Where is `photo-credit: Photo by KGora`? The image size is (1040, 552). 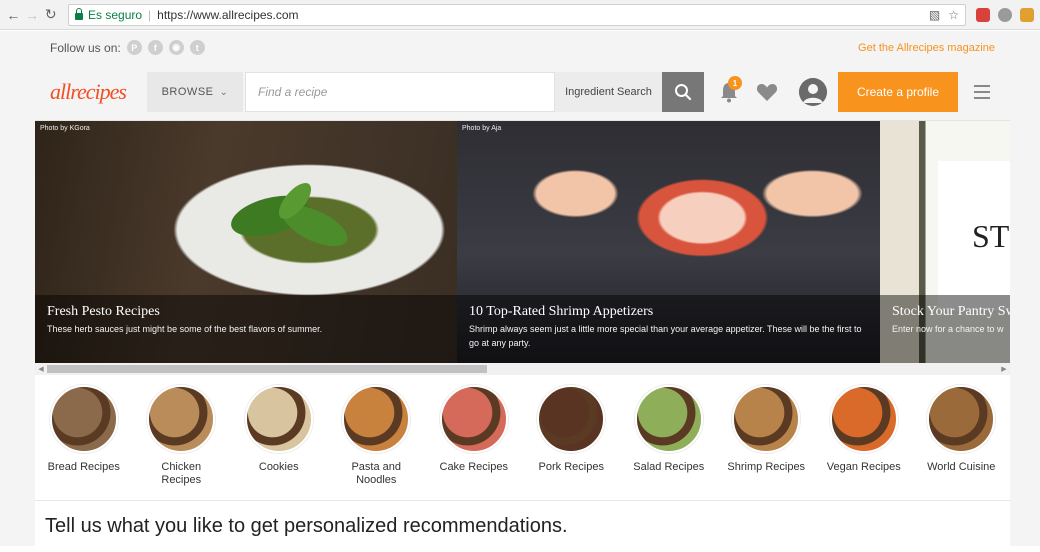 photo-credit: Photo by KGora is located at coordinates (65, 128).